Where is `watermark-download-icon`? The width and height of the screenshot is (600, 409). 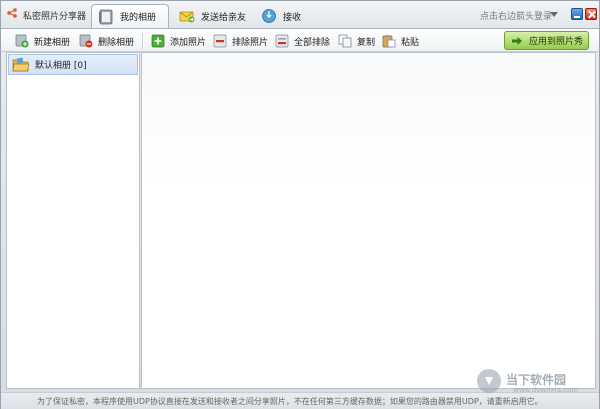
watermark-download-icon is located at coordinates (489, 381).